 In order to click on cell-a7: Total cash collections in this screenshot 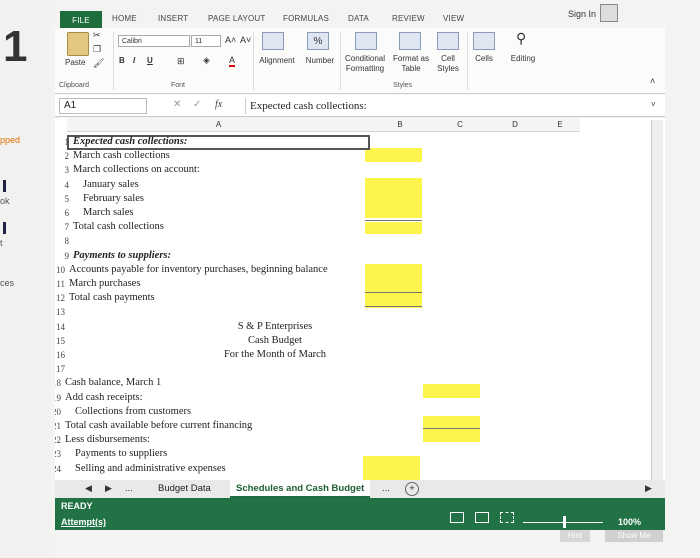, I will do `click(118, 227)`.